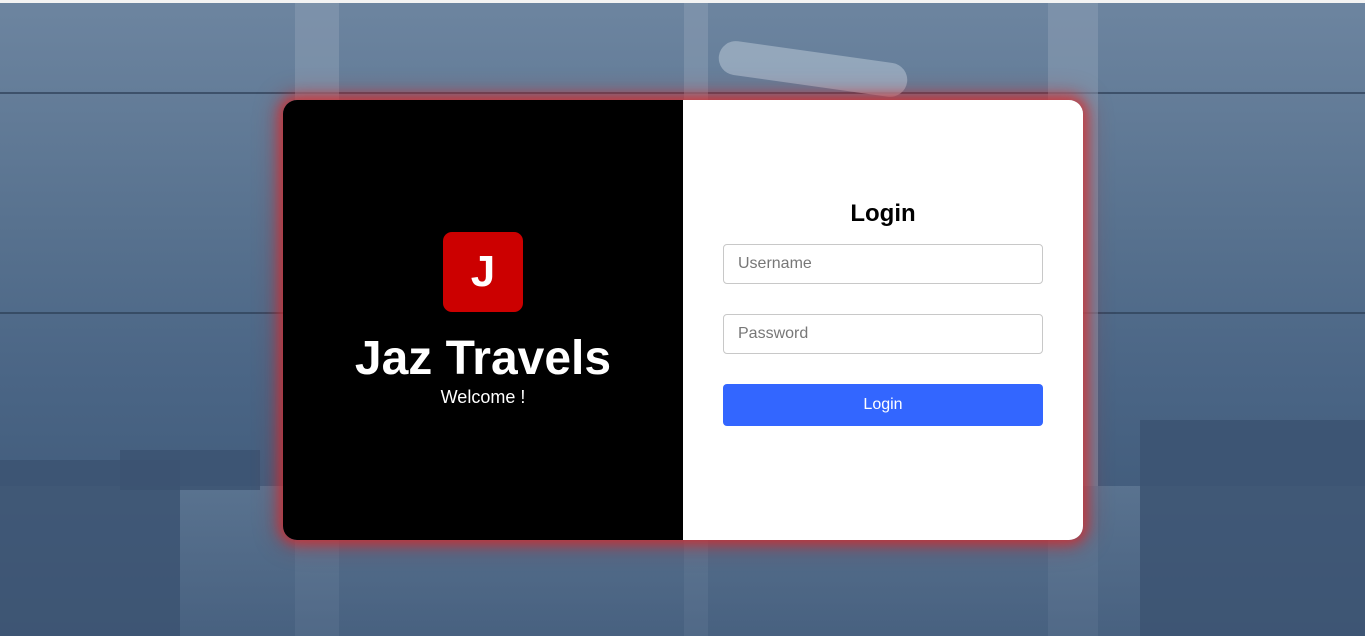 This screenshot has width=1365, height=636. What do you see at coordinates (483, 358) in the screenshot?
I see `brand-name: Jaz Travels` at bounding box center [483, 358].